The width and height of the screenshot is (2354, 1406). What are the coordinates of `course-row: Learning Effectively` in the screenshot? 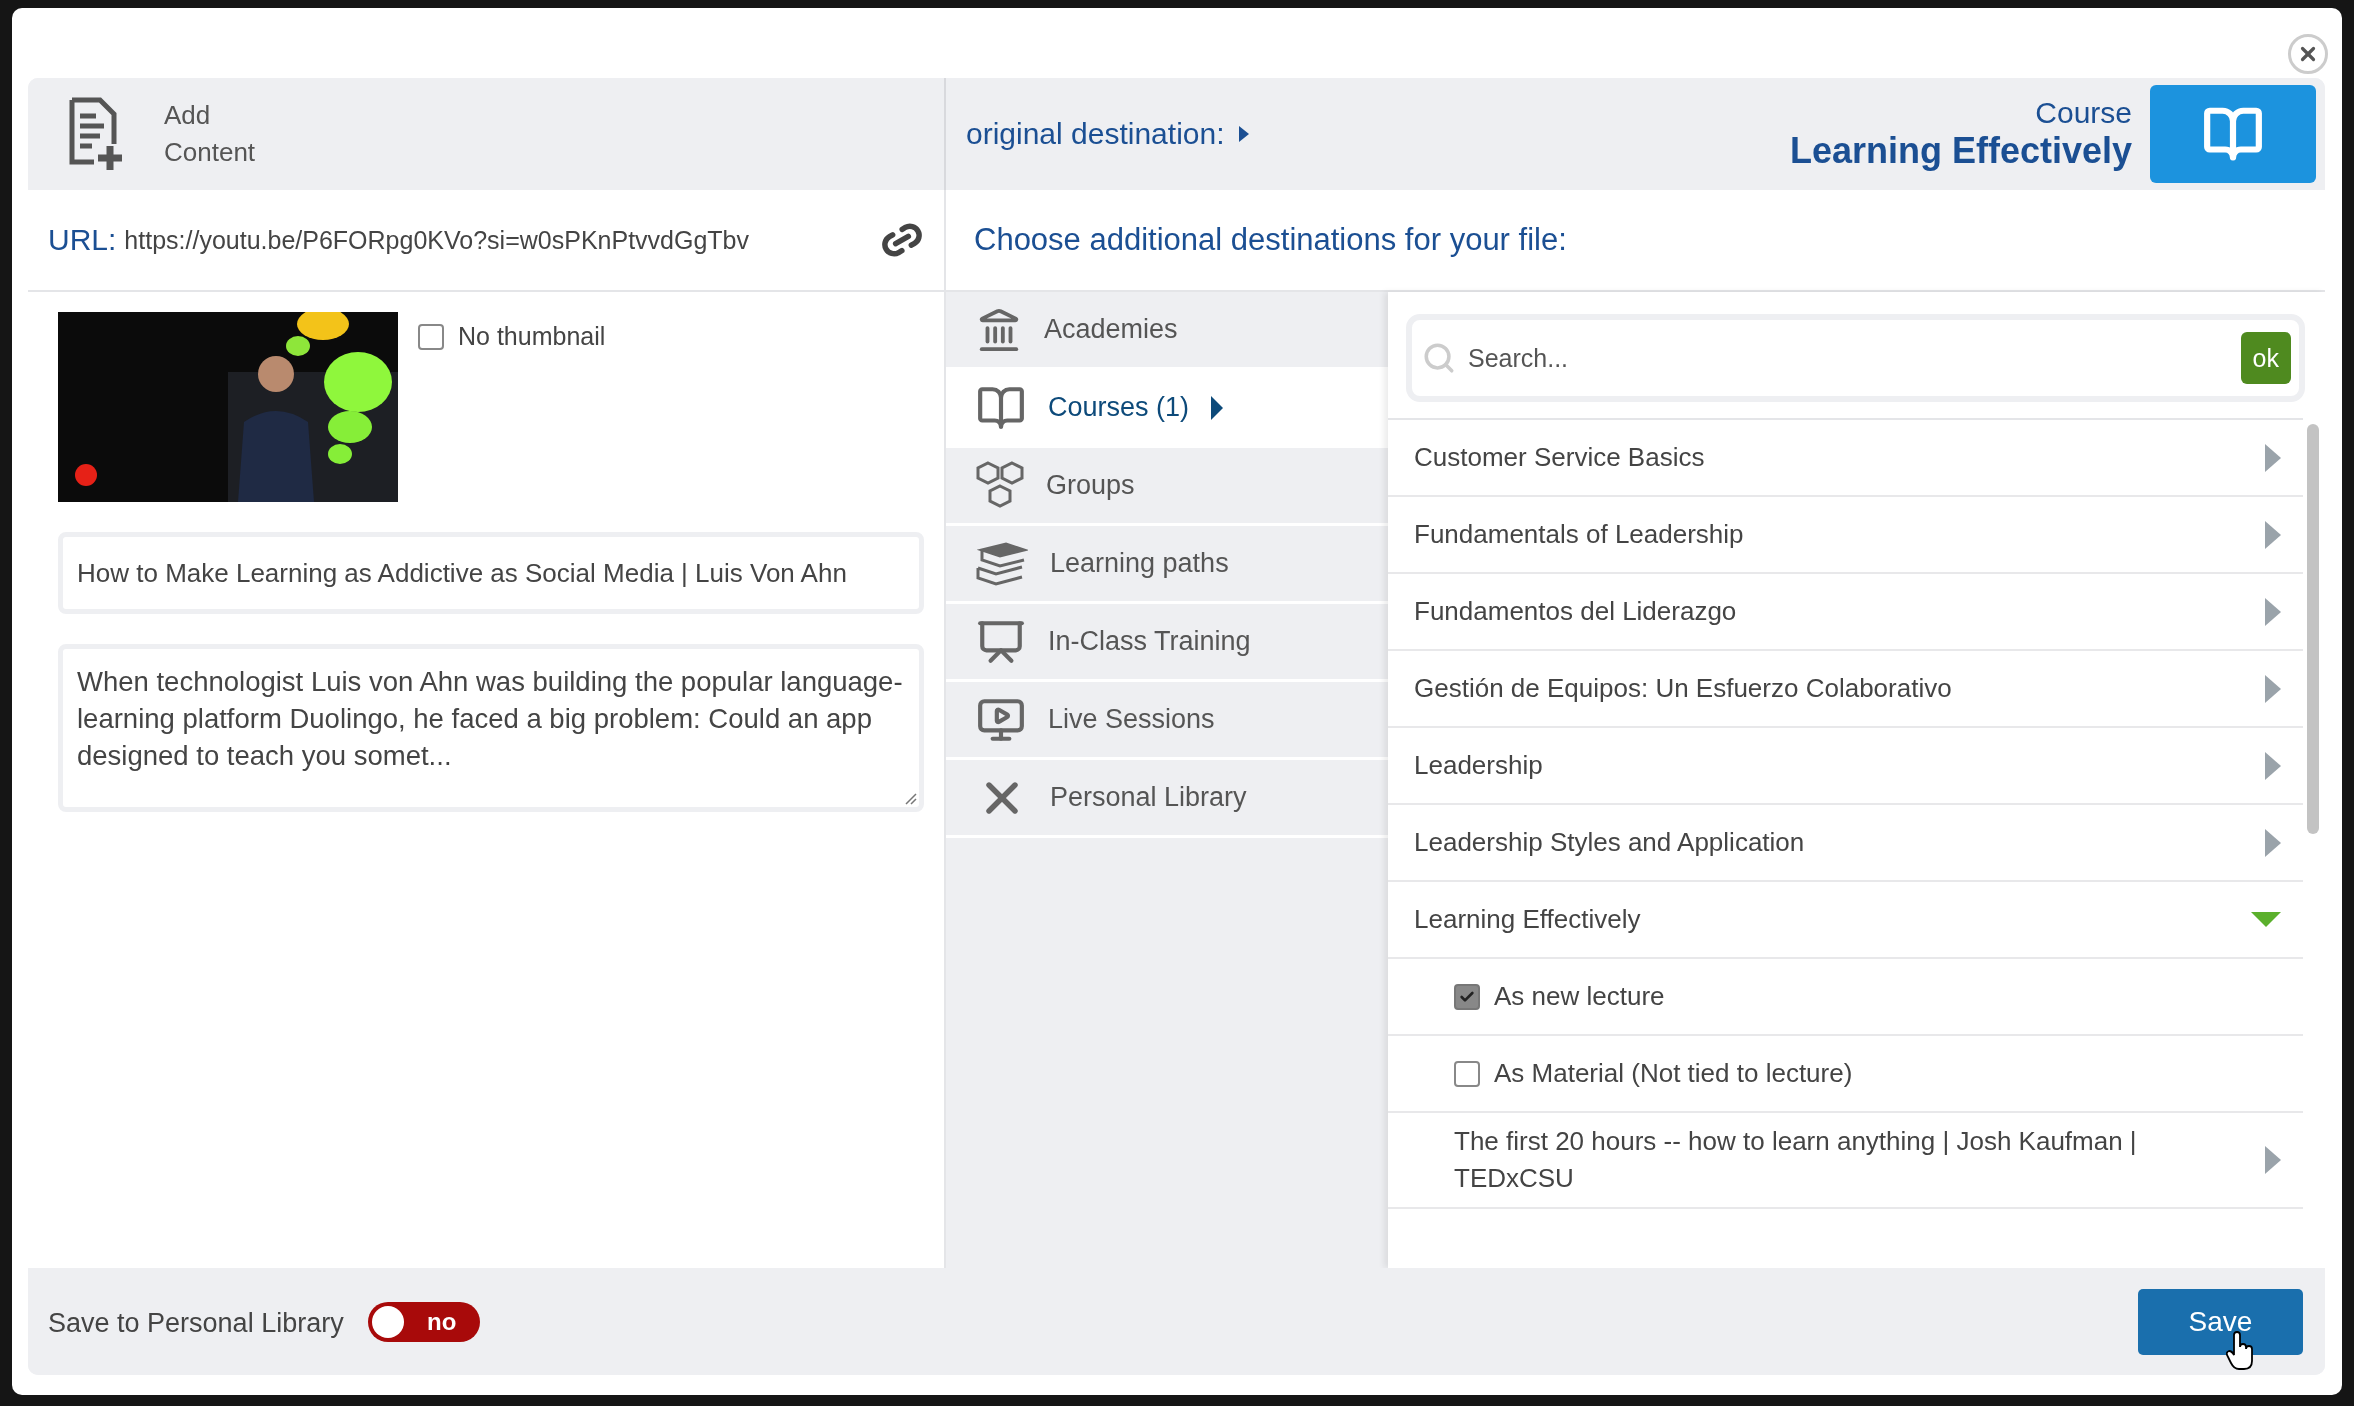 It's located at (1845, 920).